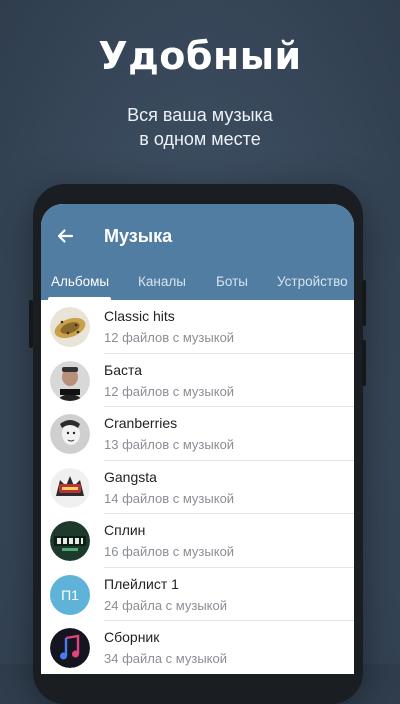 This screenshot has width=400, height=704. Describe the element at coordinates (70, 648) in the screenshot. I see `album-cover-sbornik` at that location.